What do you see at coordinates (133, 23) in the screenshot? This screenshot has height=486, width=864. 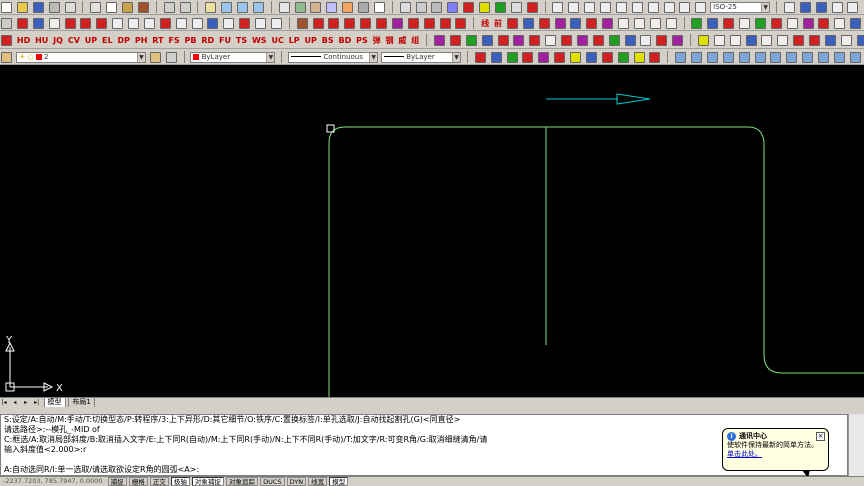 I see `spline-icon` at bounding box center [133, 23].